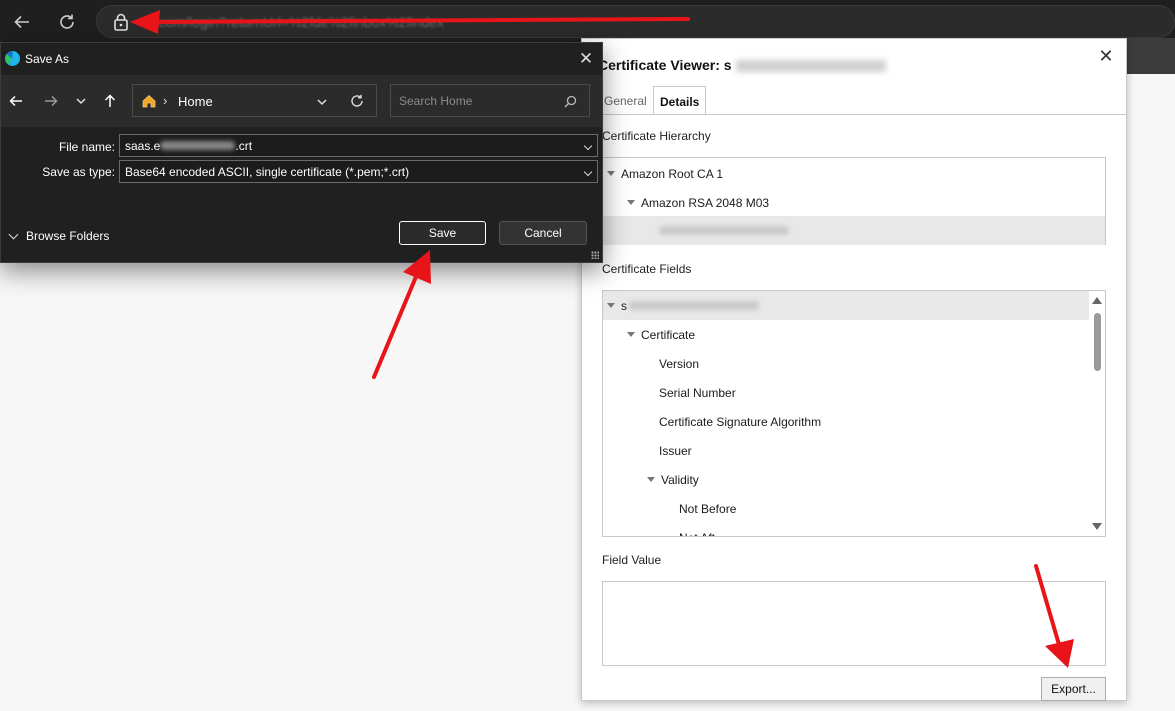  Describe the element at coordinates (647, 269) in the screenshot. I see `fields-label: Certificate Fields` at that location.